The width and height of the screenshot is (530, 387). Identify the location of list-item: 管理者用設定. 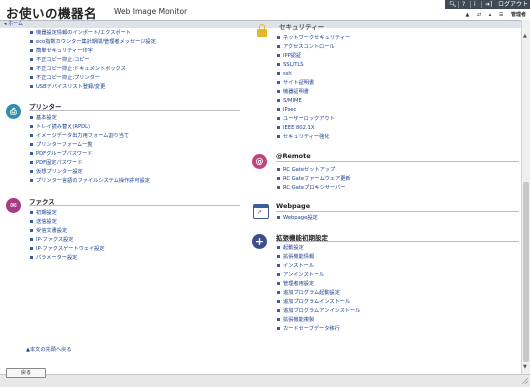
(295, 284).